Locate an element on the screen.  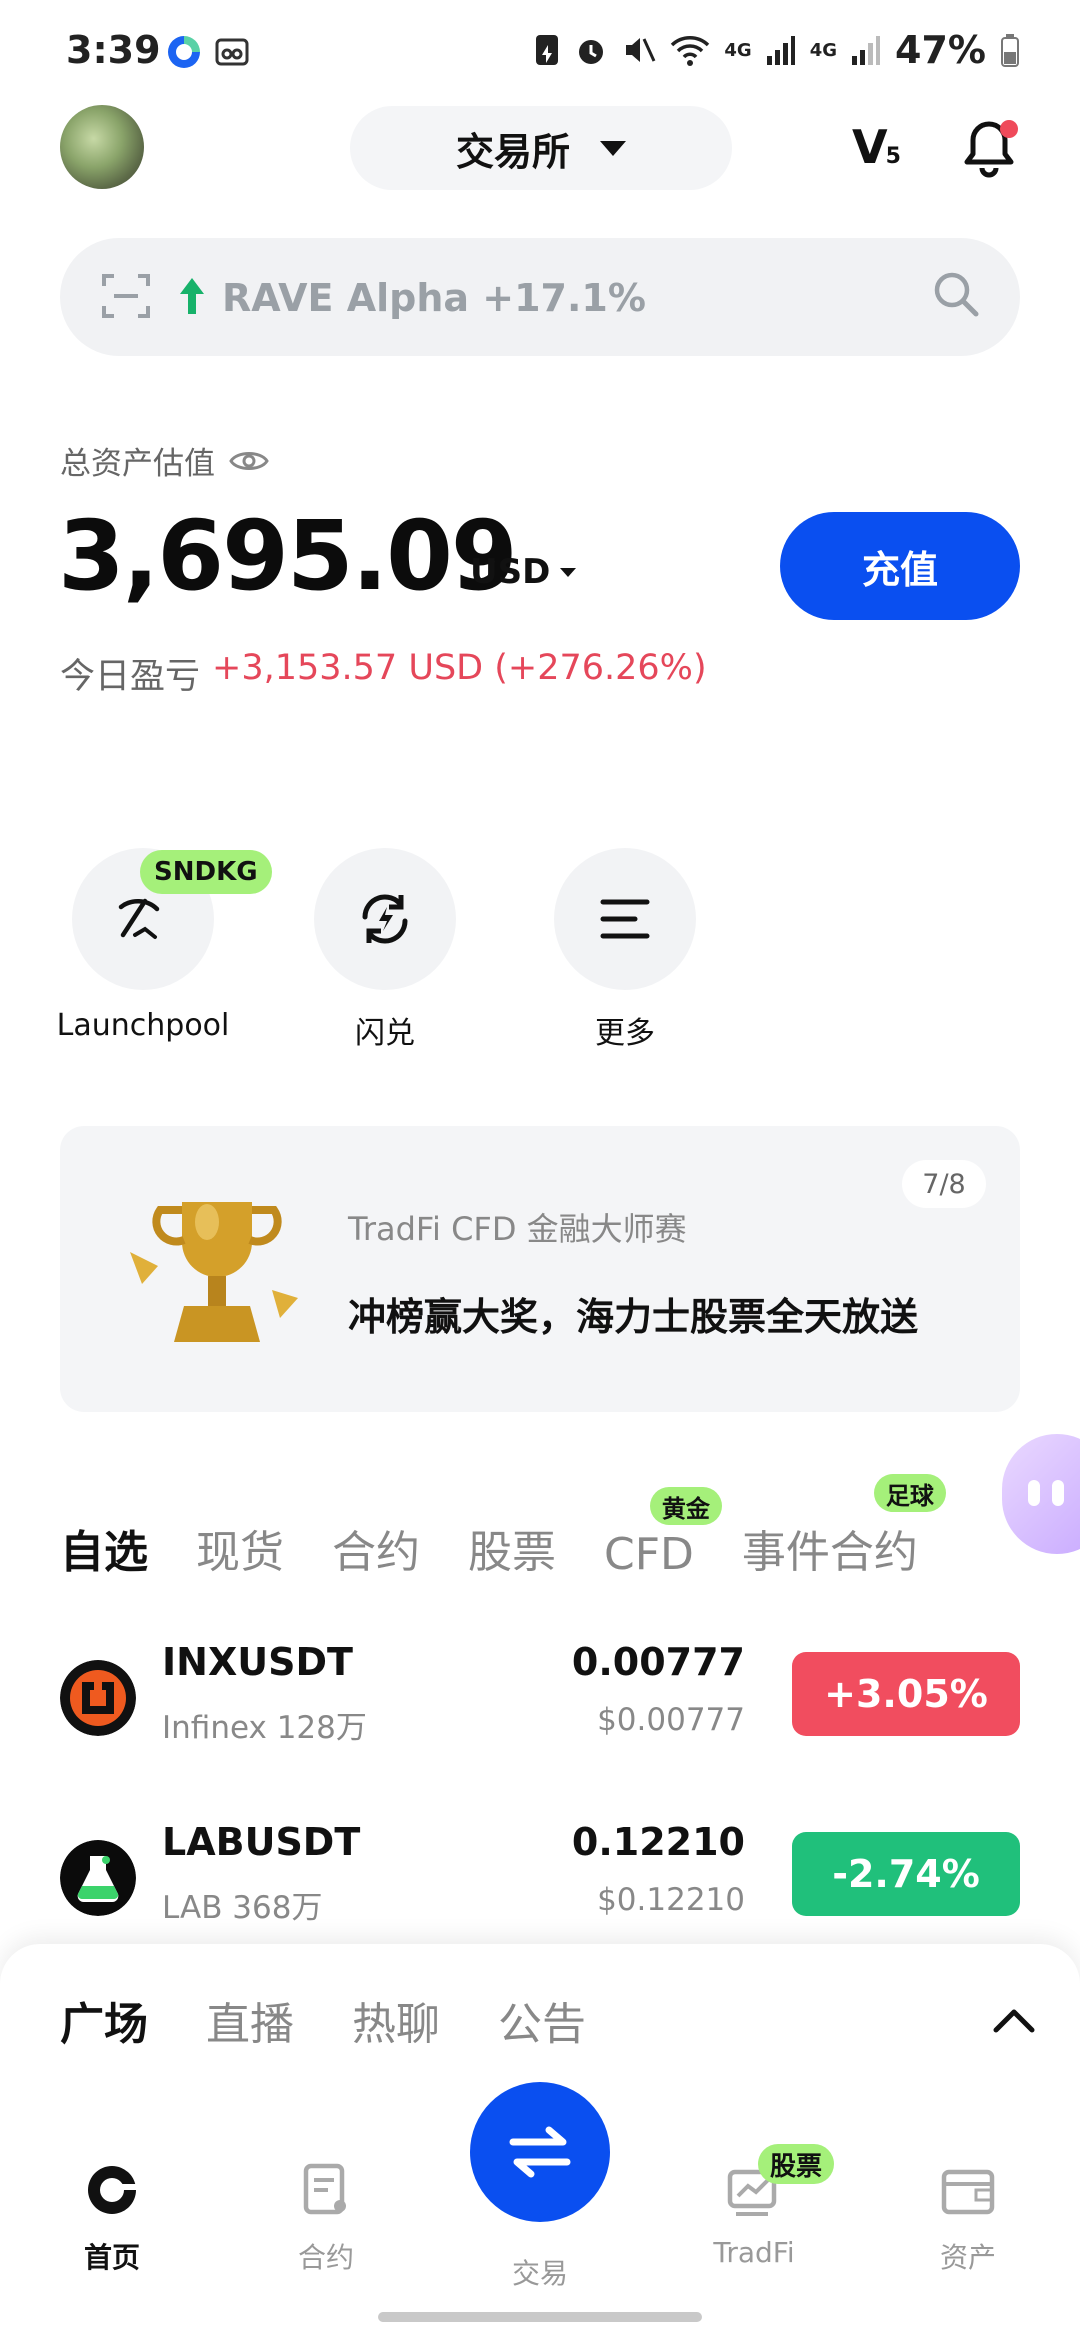
tab-hot-chat: 热聊 is located at coordinates (396, 2020).